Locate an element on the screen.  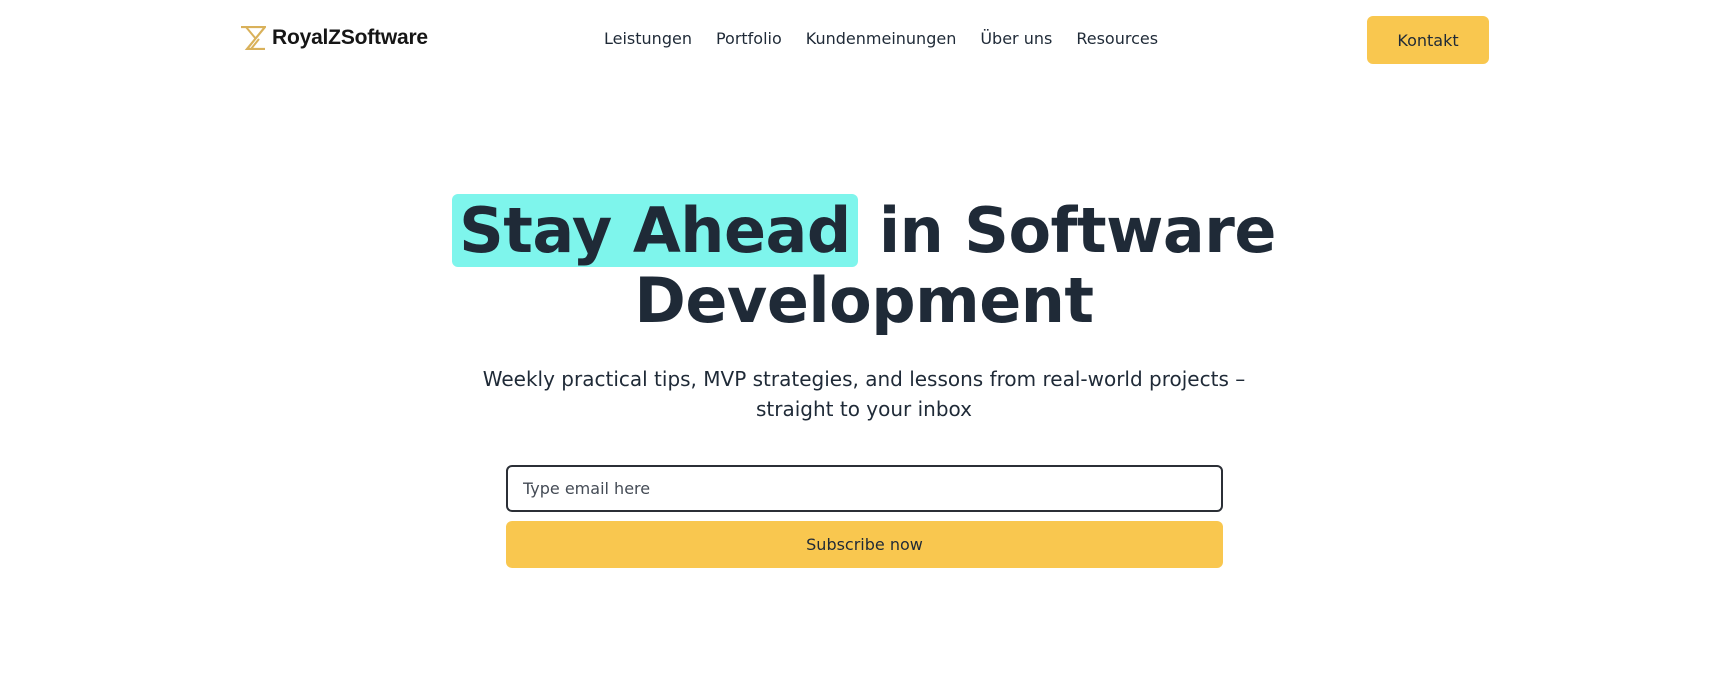
royalz-logo-icon is located at coordinates (253, 38).